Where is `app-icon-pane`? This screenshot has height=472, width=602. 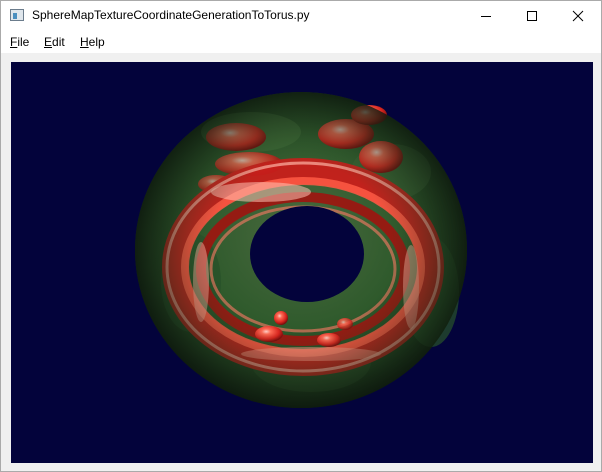 app-icon-pane is located at coordinates (15, 16).